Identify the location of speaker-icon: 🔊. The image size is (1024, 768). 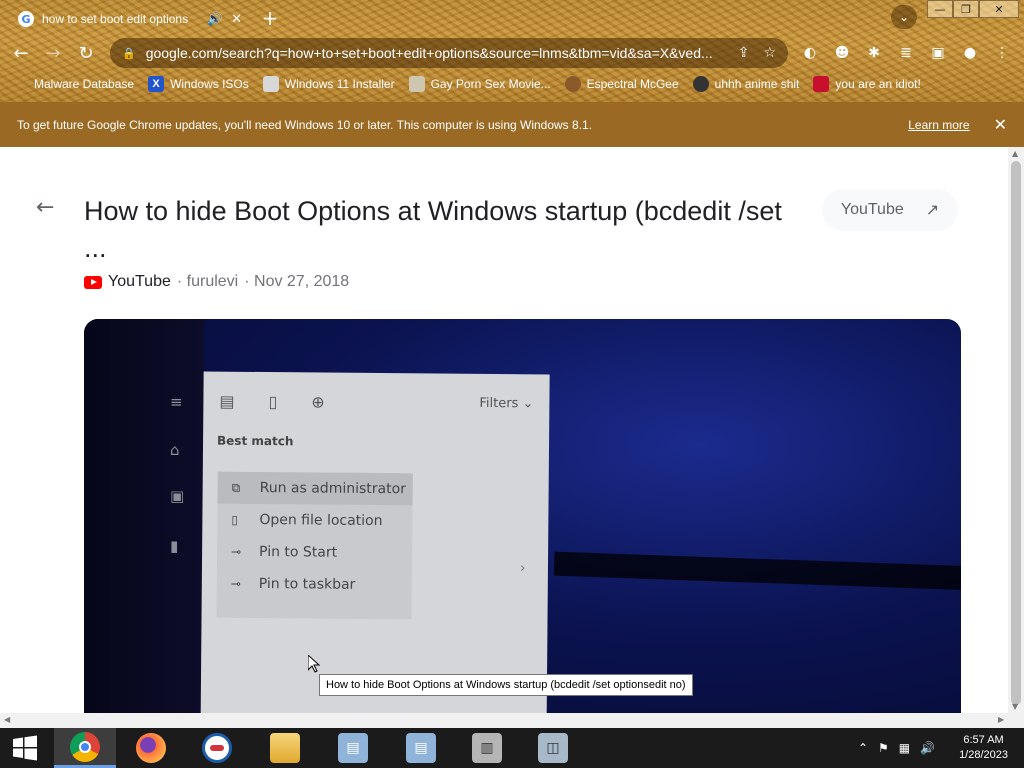
(215, 19).